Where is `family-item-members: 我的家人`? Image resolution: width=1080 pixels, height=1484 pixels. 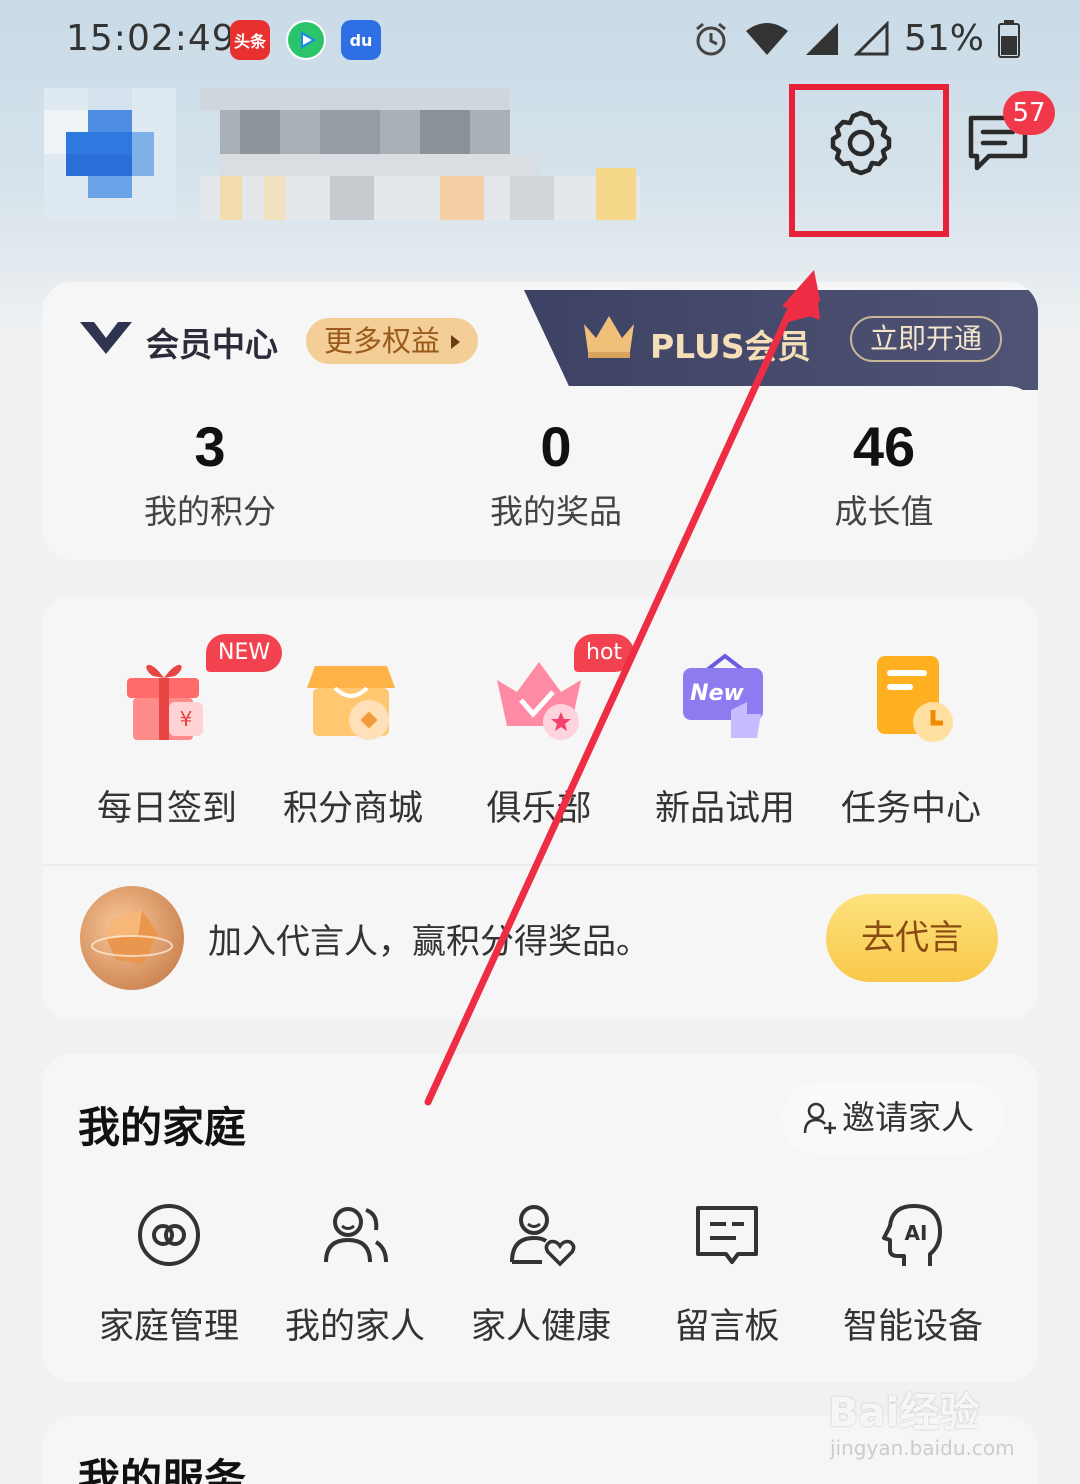 family-item-members: 我的家人 is located at coordinates (355, 1274).